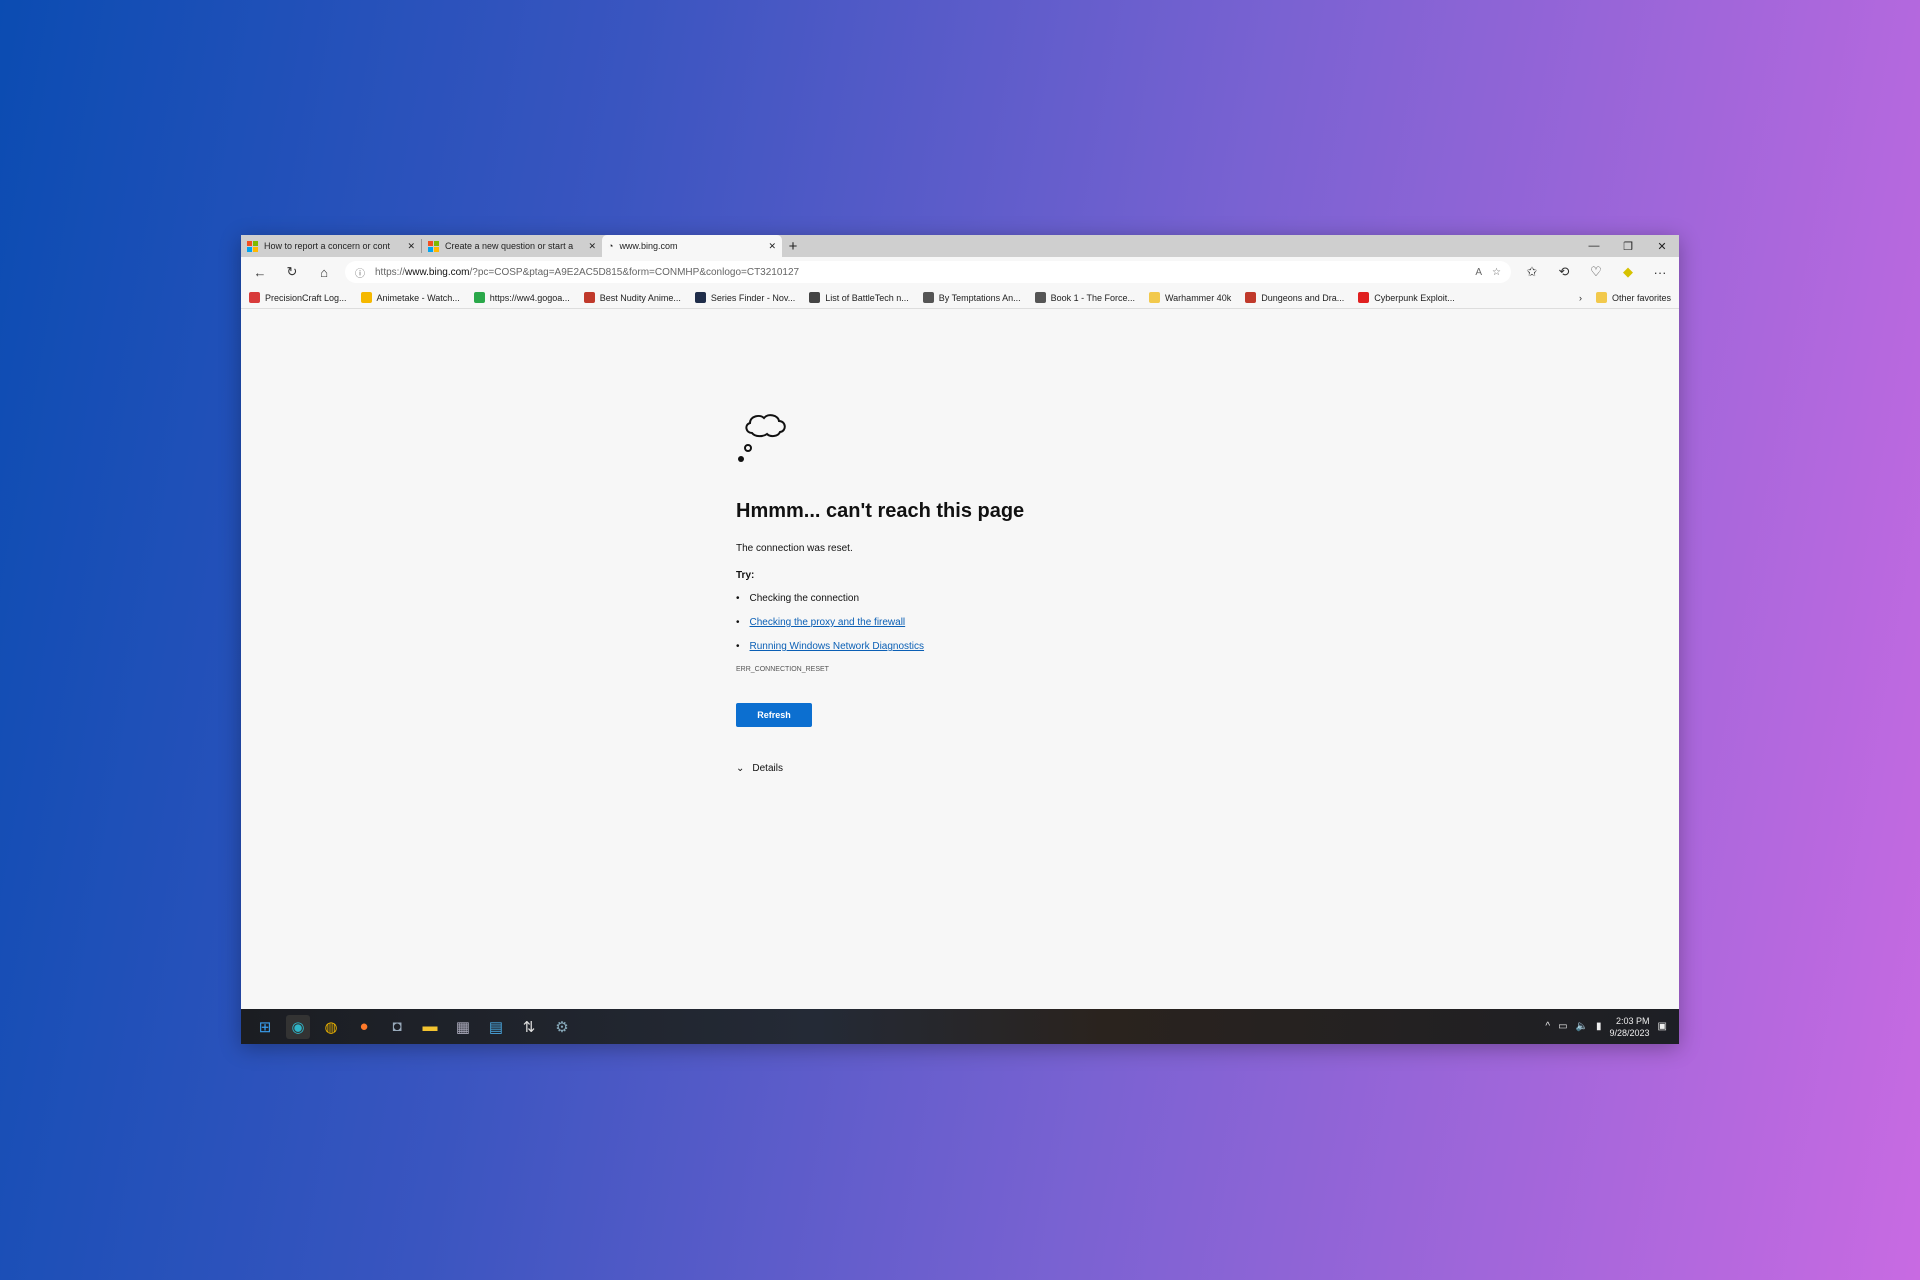 The image size is (1920, 1280). Describe the element at coordinates (1628, 246) in the screenshot. I see `restore-button: ❐` at that location.